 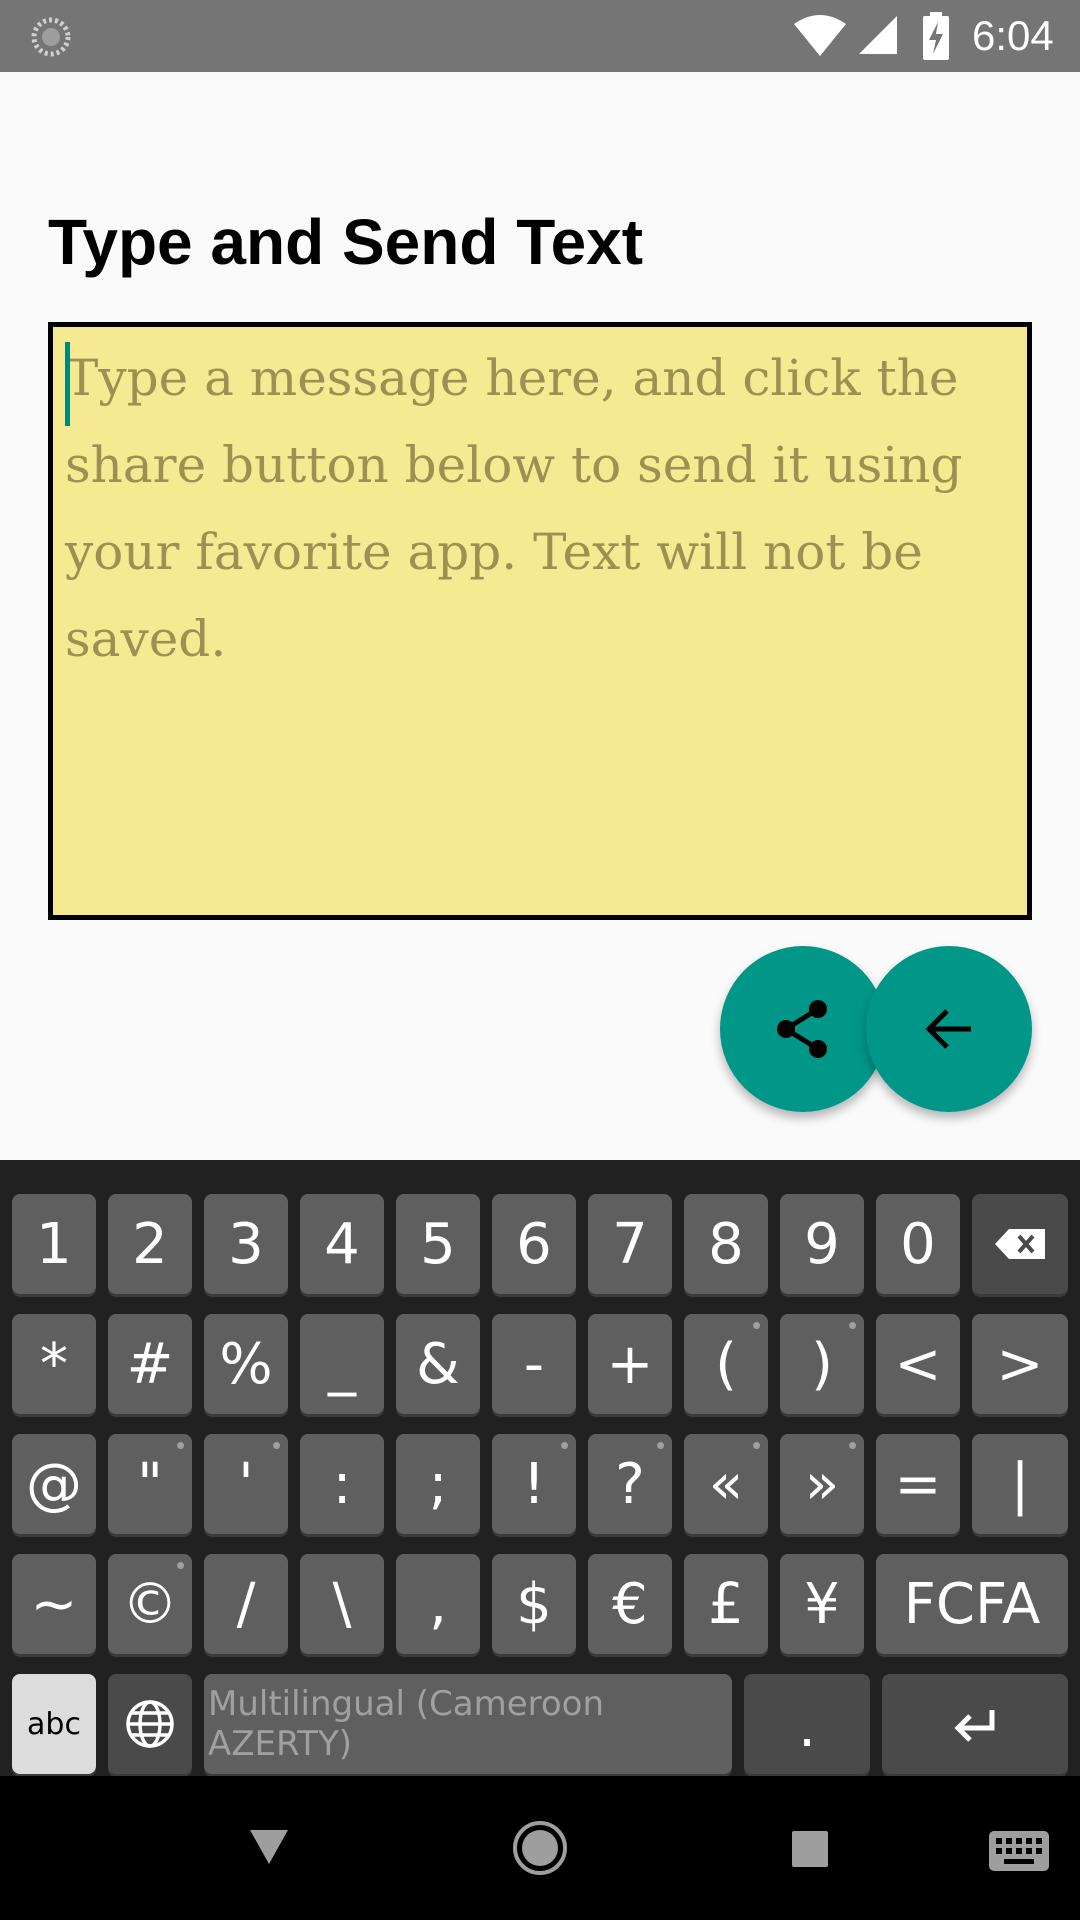 I want to click on key-2: 2, so click(x=150, y=1244).